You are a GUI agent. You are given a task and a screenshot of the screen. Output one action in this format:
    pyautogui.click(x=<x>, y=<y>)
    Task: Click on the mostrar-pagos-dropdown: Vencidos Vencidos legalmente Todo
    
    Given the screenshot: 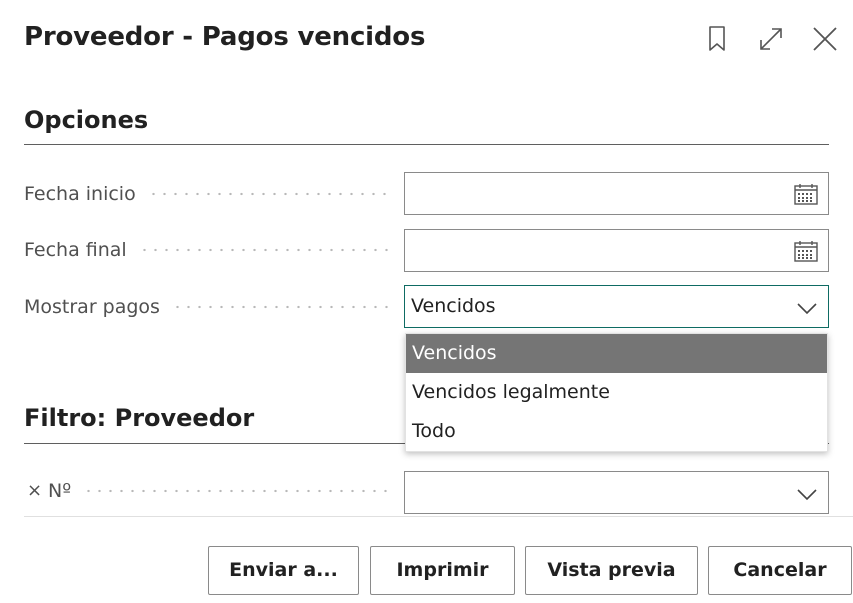 What is the action you would take?
    pyautogui.click(x=616, y=392)
    